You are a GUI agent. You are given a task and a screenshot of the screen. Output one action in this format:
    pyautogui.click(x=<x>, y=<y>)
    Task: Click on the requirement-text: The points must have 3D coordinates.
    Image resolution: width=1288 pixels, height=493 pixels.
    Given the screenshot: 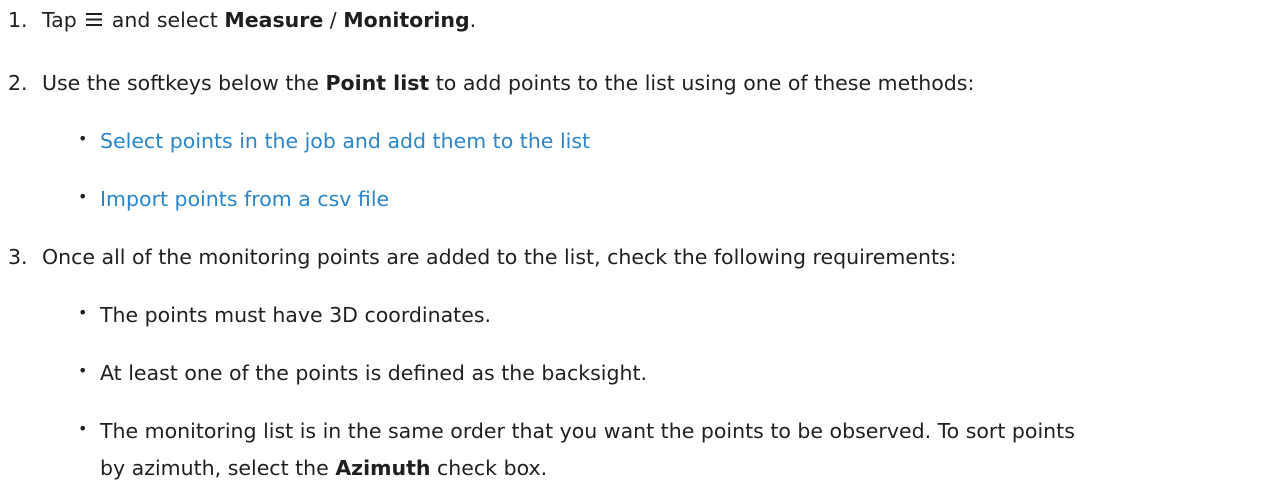 What is the action you would take?
    pyautogui.click(x=296, y=315)
    